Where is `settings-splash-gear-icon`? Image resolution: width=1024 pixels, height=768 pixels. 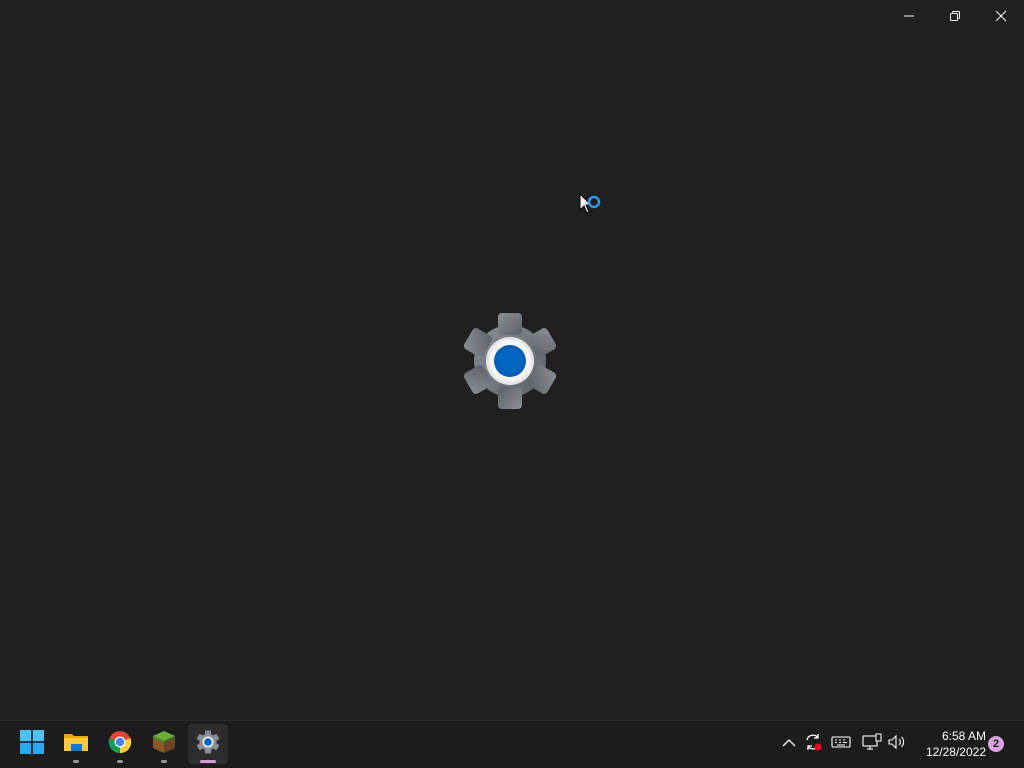 settings-splash-gear-icon is located at coordinates (510, 361).